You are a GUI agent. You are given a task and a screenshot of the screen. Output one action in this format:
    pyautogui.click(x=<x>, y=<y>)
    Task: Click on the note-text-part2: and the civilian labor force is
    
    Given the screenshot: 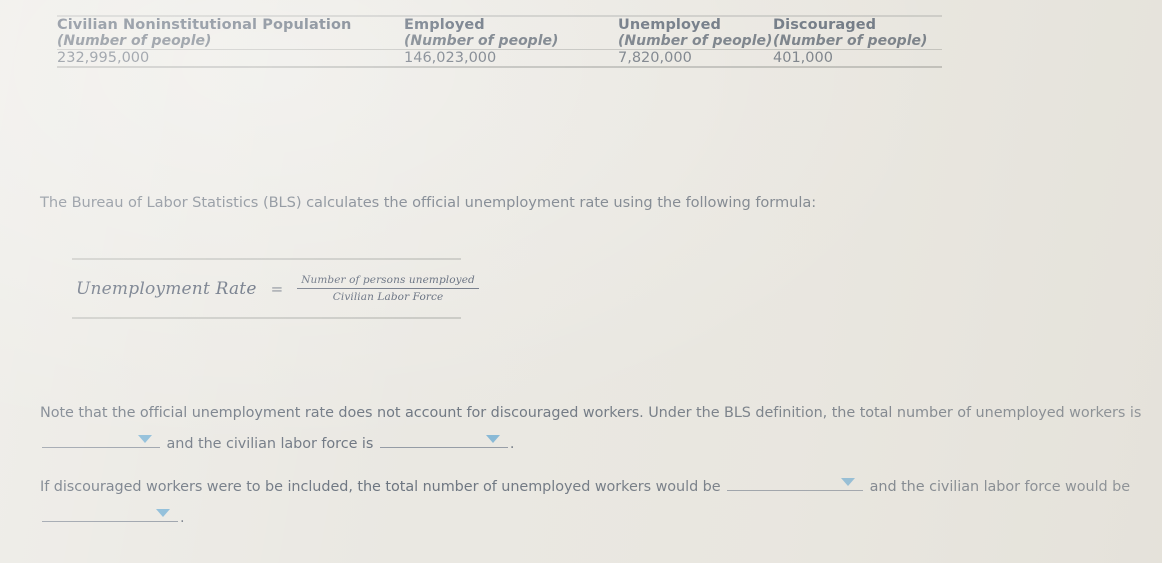 What is the action you would take?
    pyautogui.click(x=270, y=444)
    